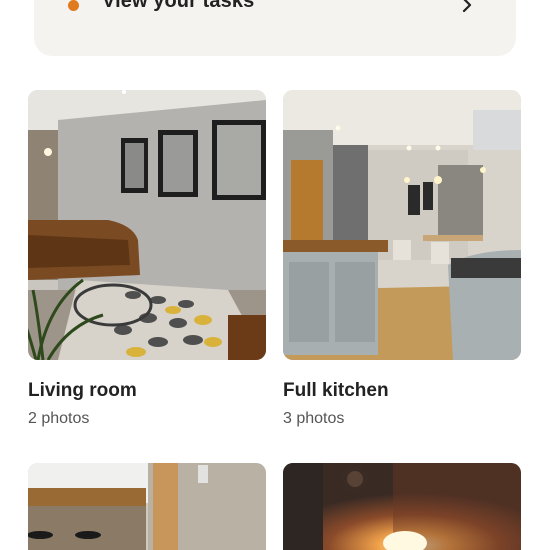  I want to click on room-photo-count: 3 photos, so click(314, 418).